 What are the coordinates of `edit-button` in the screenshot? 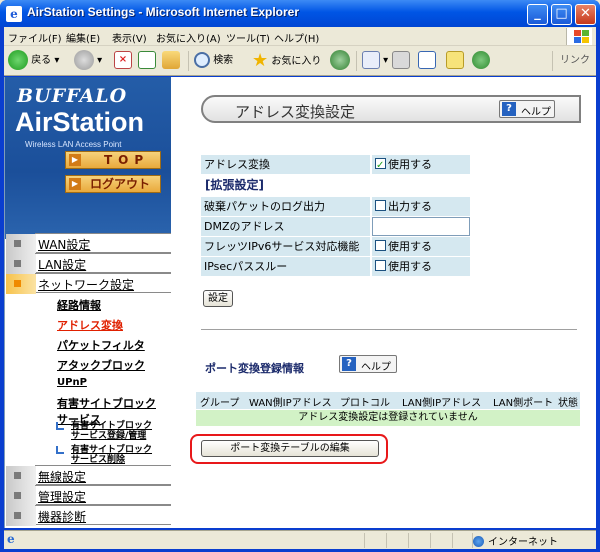 It's located at (427, 61).